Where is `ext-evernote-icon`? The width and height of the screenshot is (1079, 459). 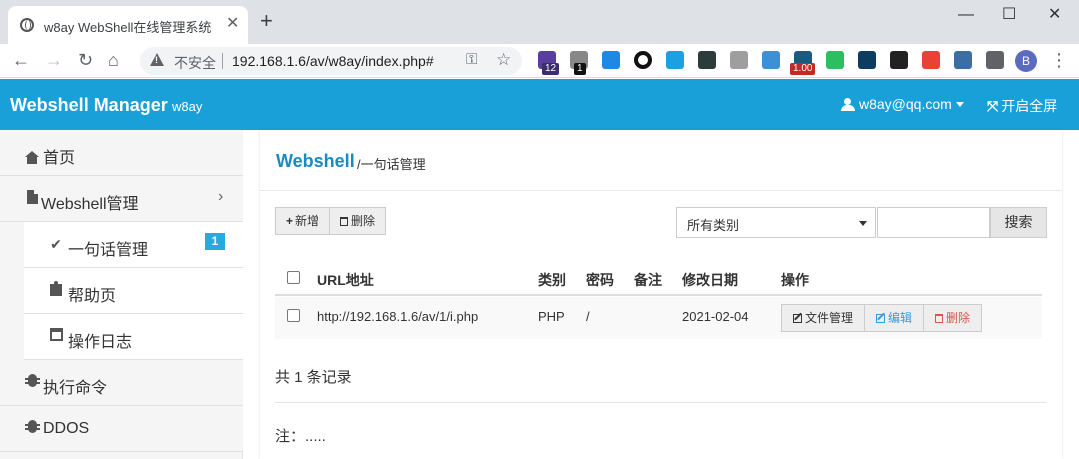 ext-evernote-icon is located at coordinates (835, 60).